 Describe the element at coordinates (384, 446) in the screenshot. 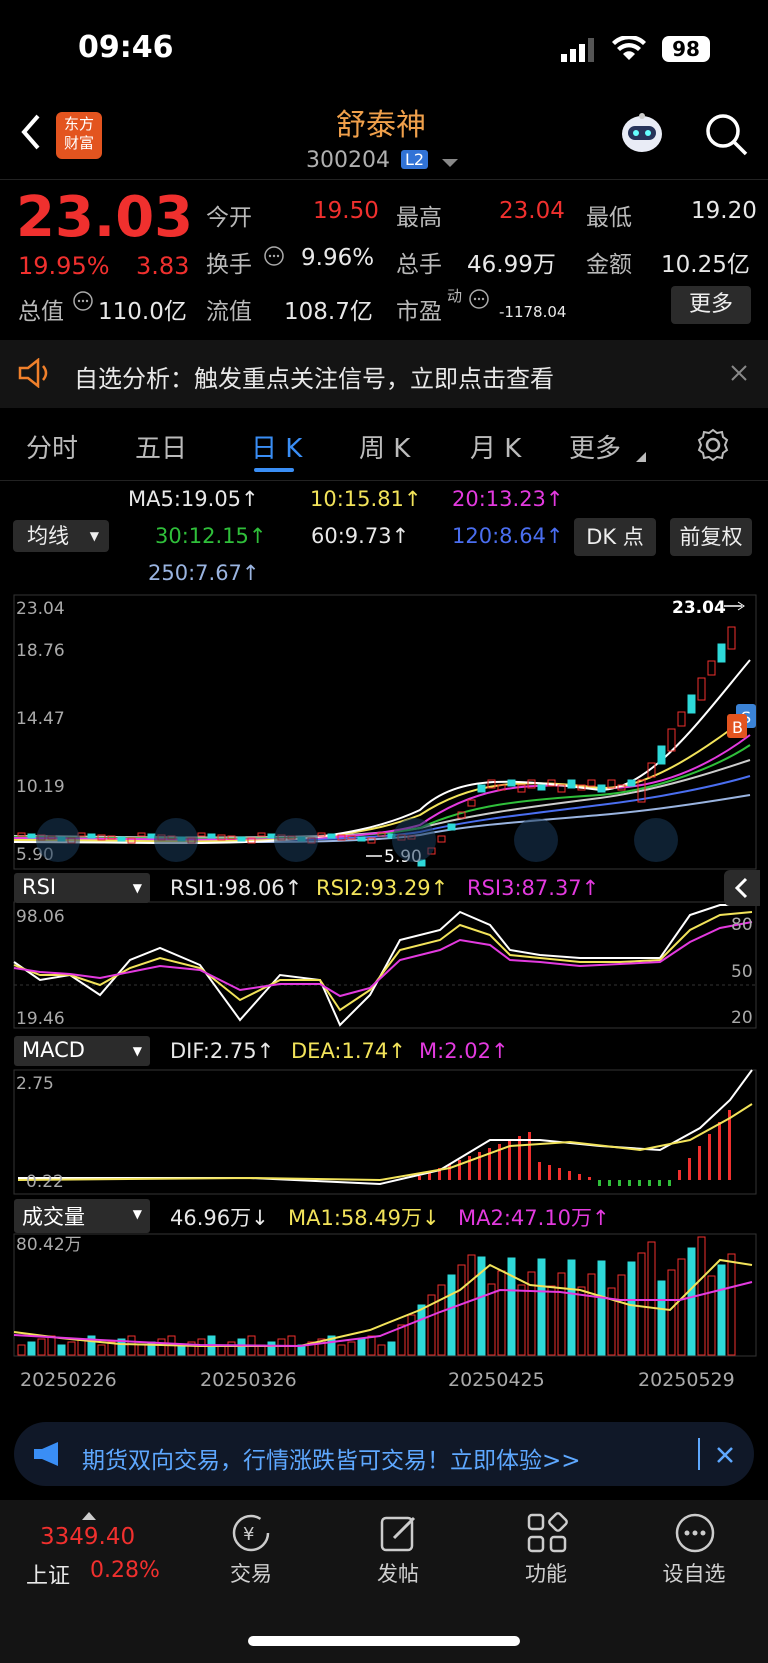

I see `tab-zhouk: 周 K` at that location.